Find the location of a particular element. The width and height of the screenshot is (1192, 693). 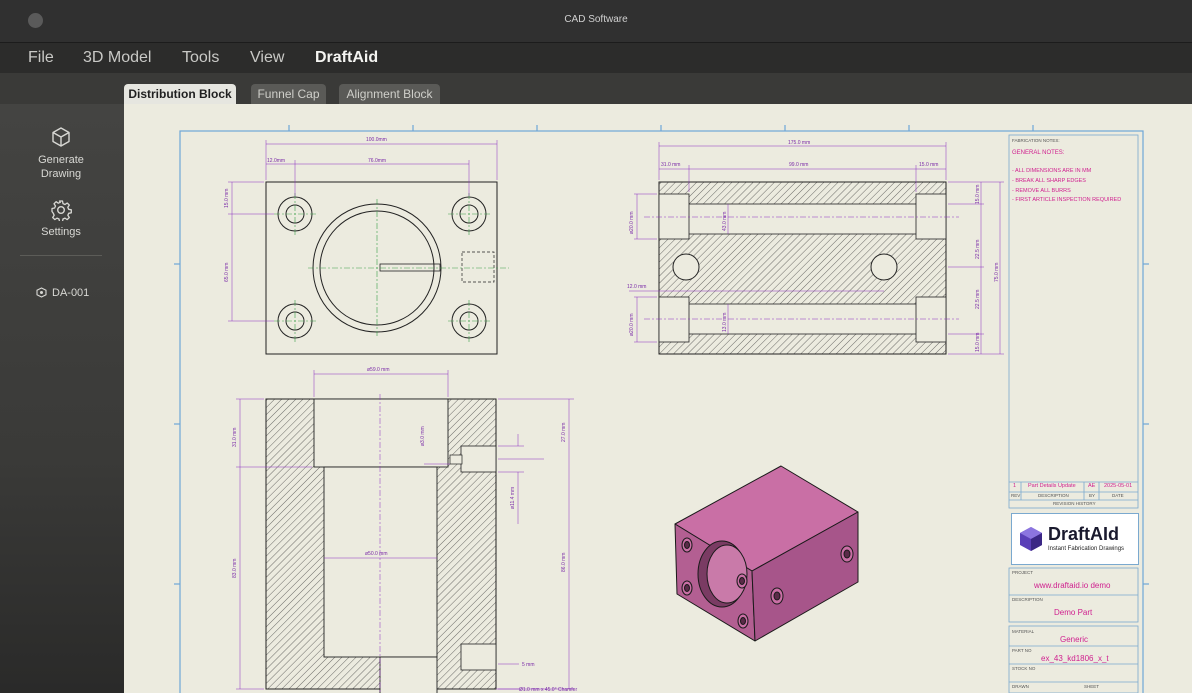

note-1: - ALL DIMENSIONS ARE IN MM is located at coordinates (1052, 171).